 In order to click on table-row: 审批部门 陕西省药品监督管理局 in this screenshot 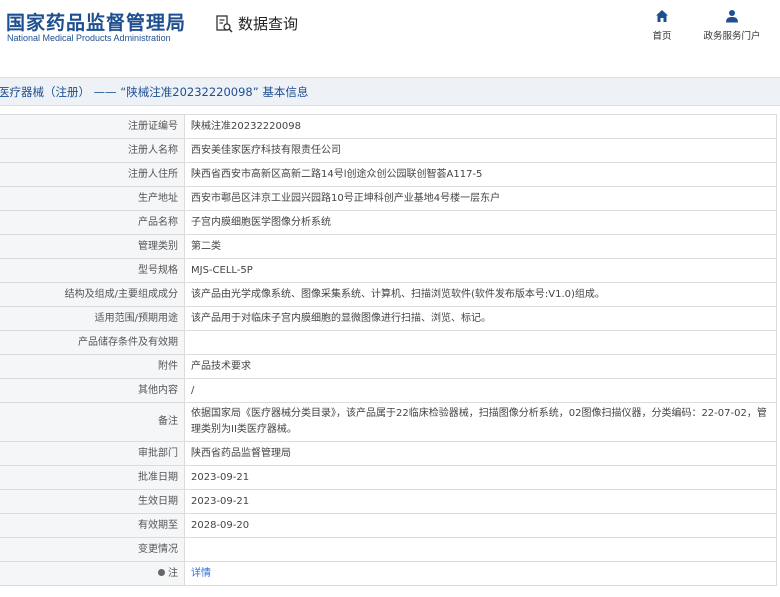, I will do `click(388, 453)`.